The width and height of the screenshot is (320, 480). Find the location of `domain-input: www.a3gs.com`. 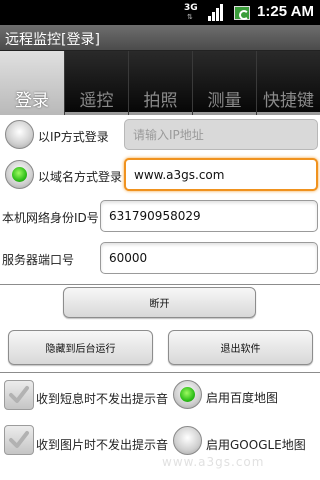

domain-input: www.a3gs.com is located at coordinates (221, 174).